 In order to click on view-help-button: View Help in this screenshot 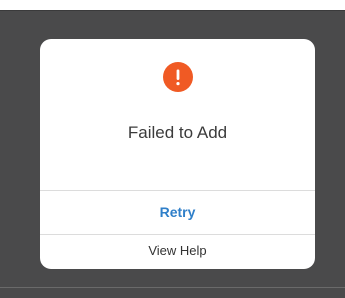, I will do `click(177, 252)`.